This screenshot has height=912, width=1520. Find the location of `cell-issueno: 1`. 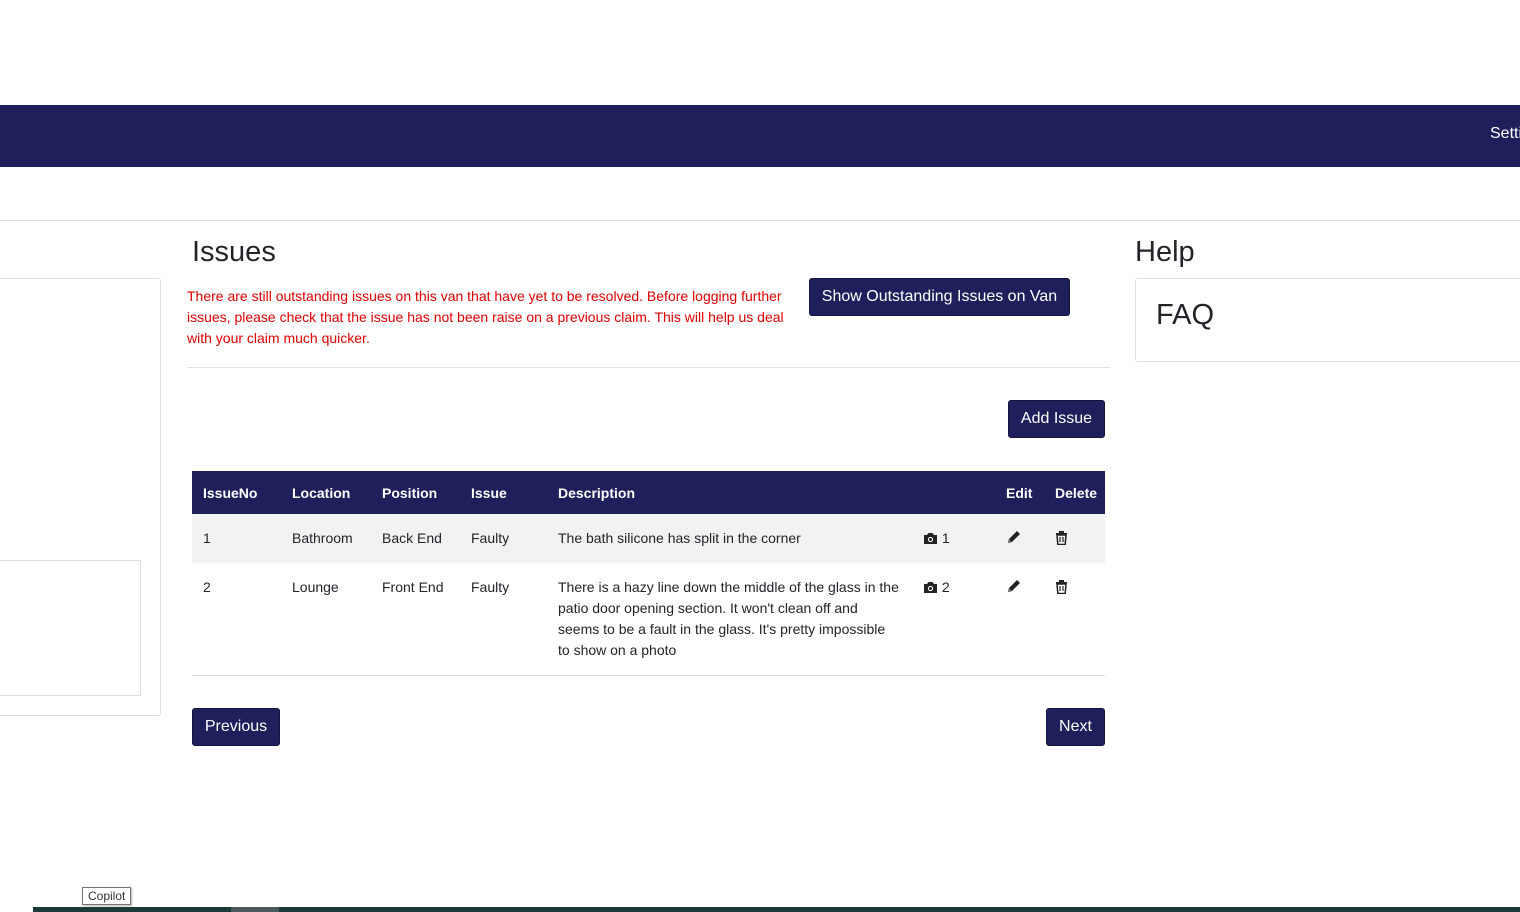

cell-issueno: 1 is located at coordinates (236, 538).